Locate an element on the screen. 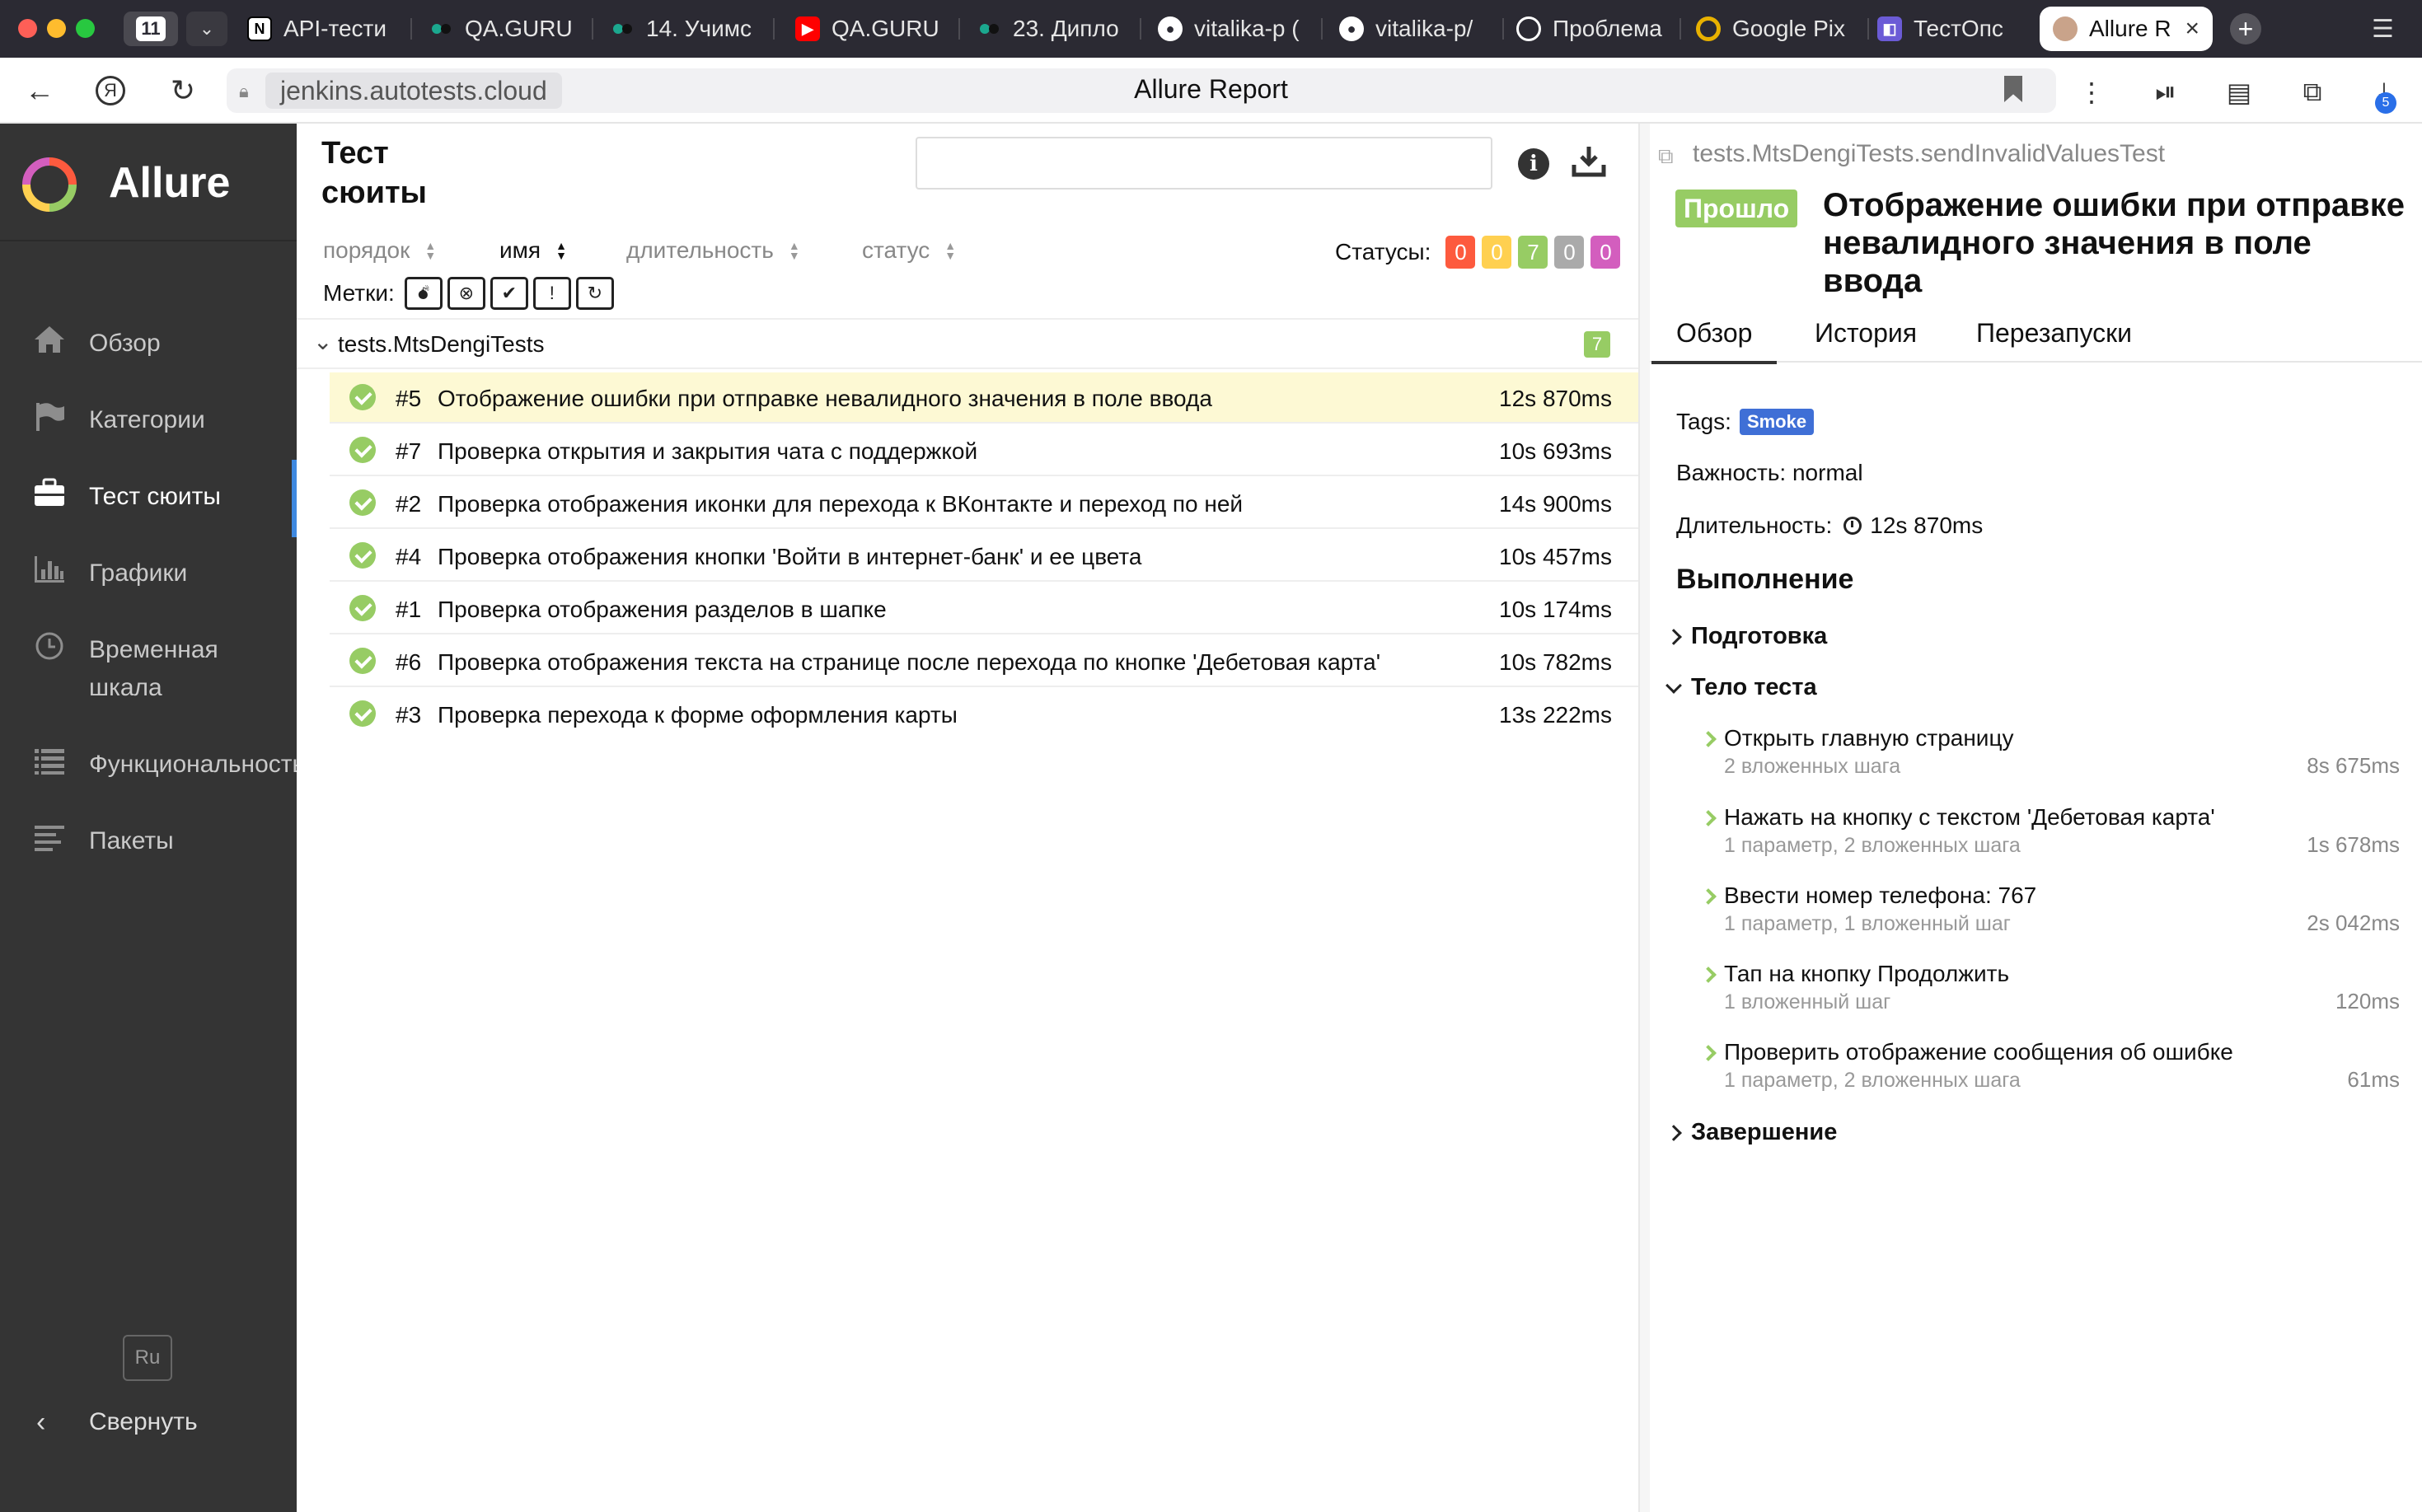 This screenshot has width=2422, height=1512. browser-tab: 14. Учимс is located at coordinates (692, 29).